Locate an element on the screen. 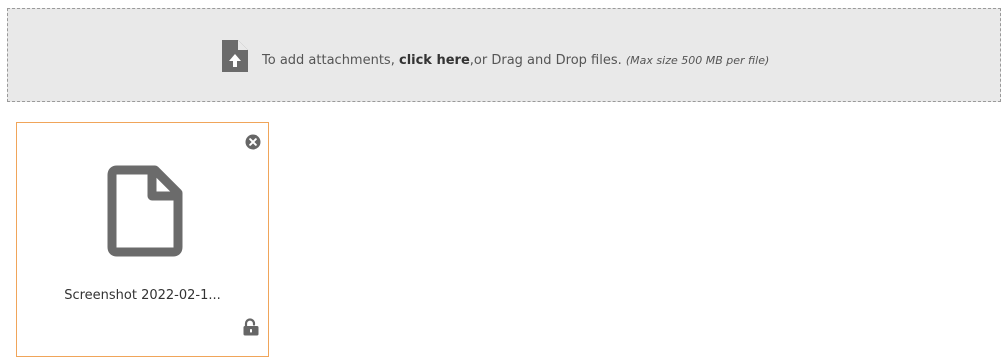  file-upload-icon is located at coordinates (235, 56).